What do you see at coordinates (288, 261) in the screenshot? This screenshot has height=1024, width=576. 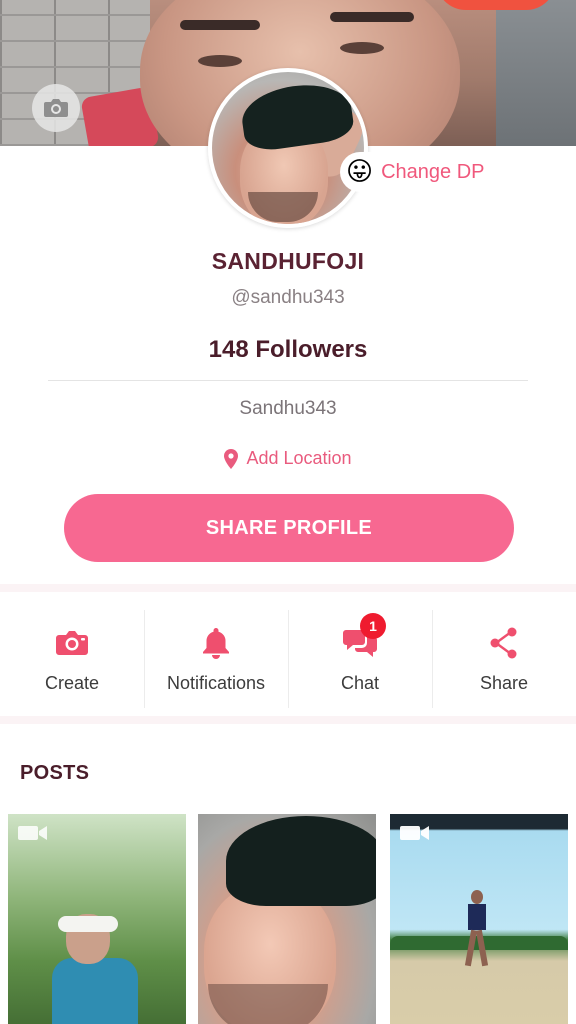 I see `display-name: SANDHUFOJI` at bounding box center [288, 261].